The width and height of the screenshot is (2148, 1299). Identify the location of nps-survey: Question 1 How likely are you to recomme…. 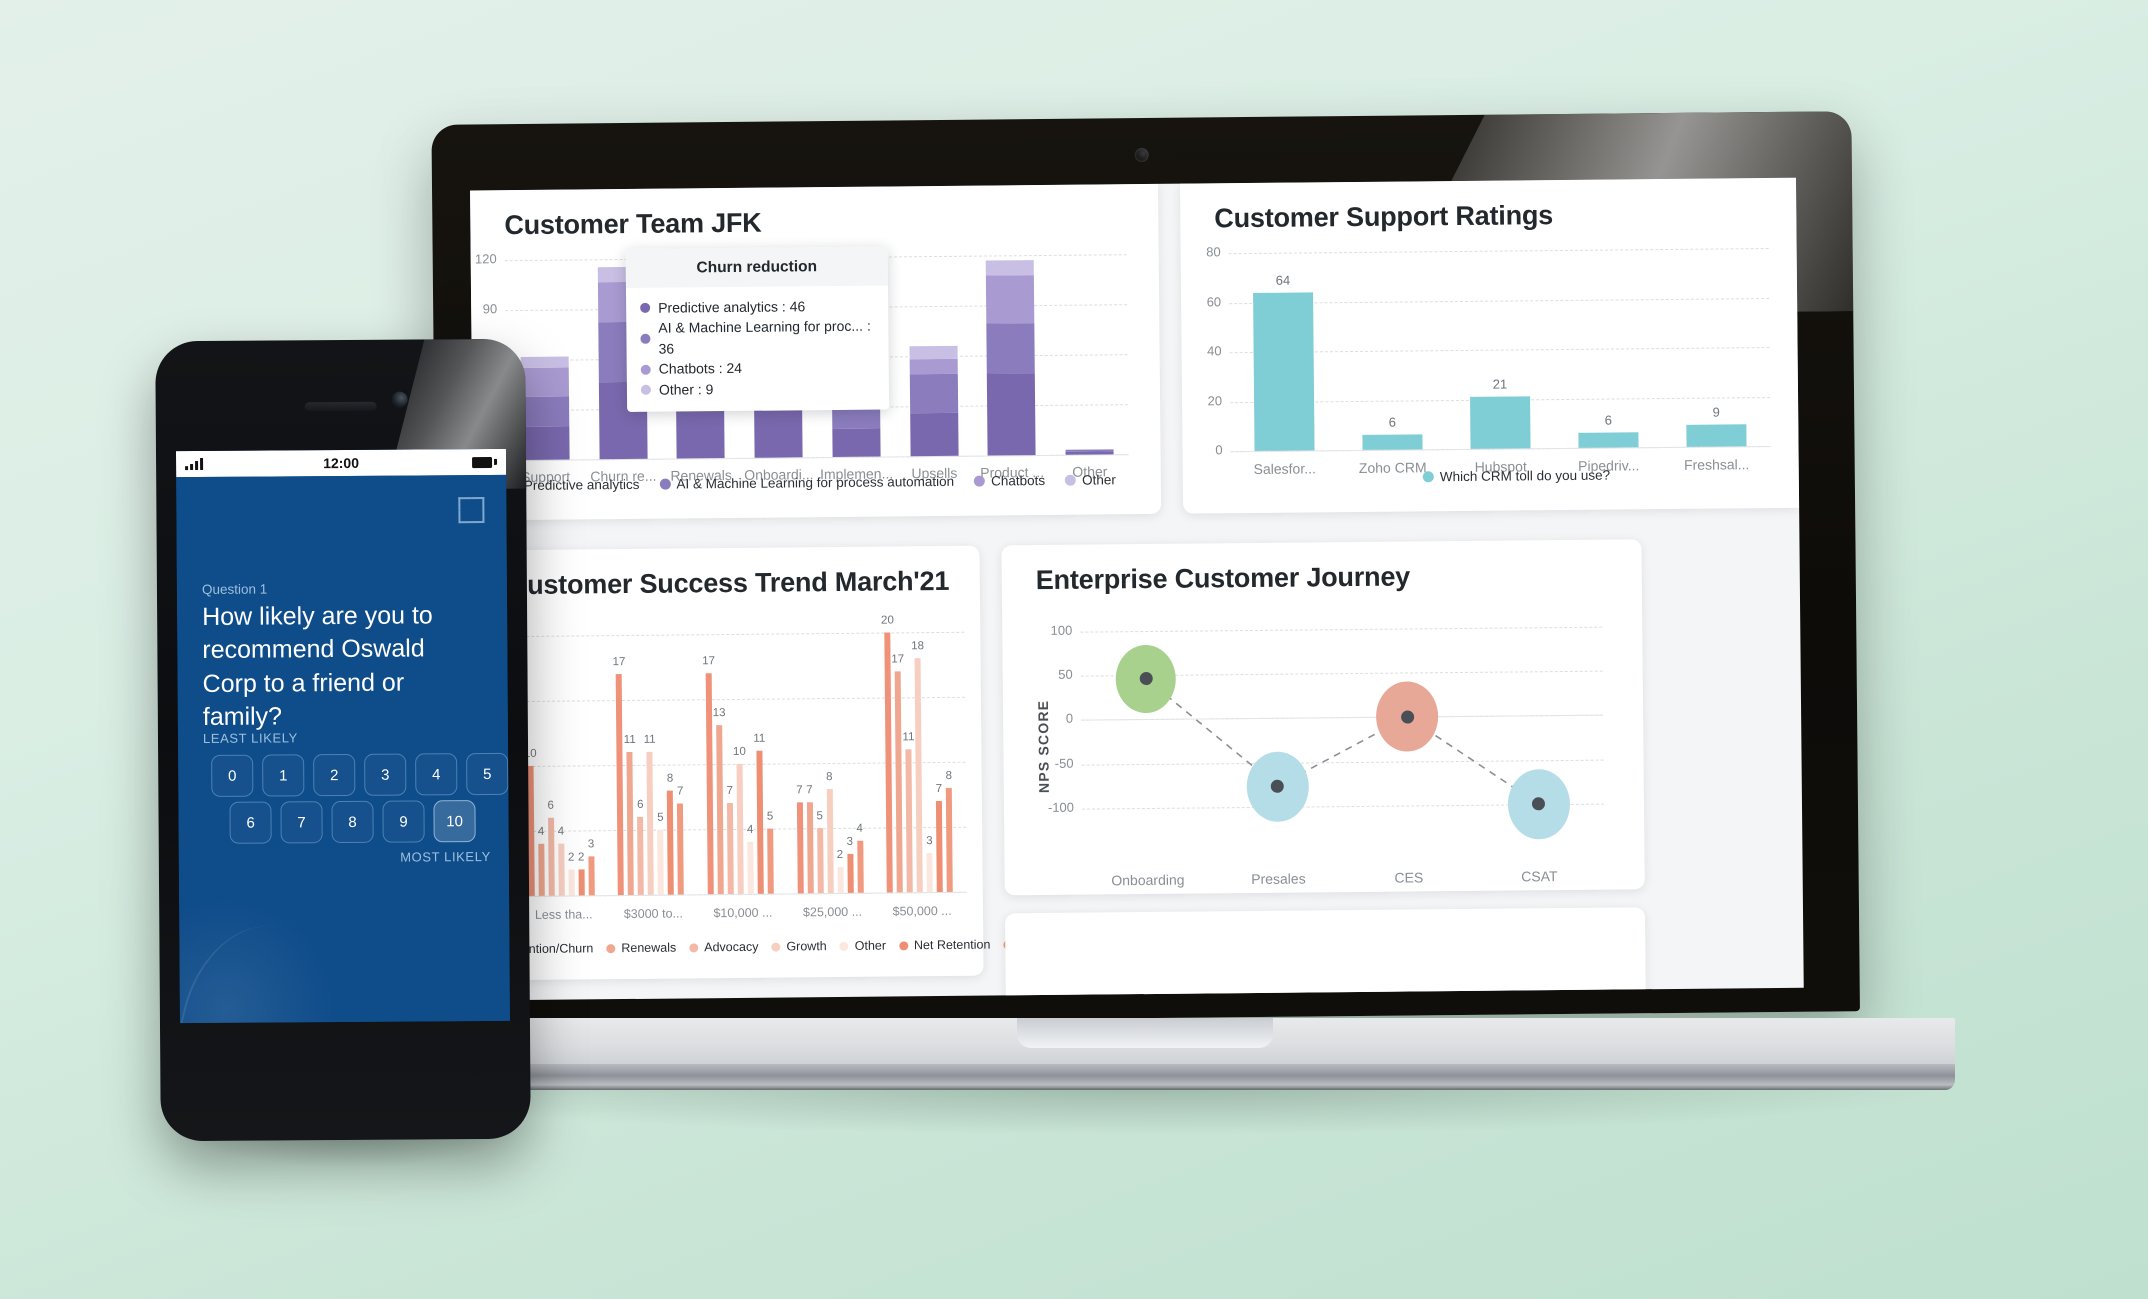
(343, 749).